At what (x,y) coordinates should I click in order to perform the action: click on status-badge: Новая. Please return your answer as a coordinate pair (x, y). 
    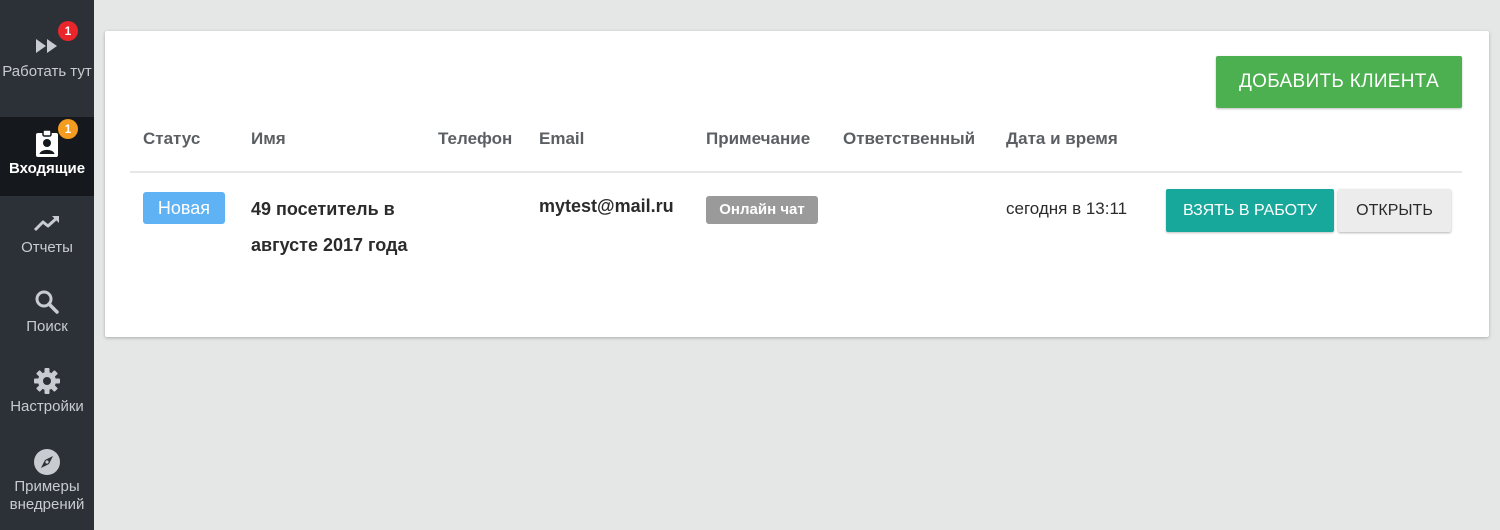
    Looking at the image, I should click on (184, 208).